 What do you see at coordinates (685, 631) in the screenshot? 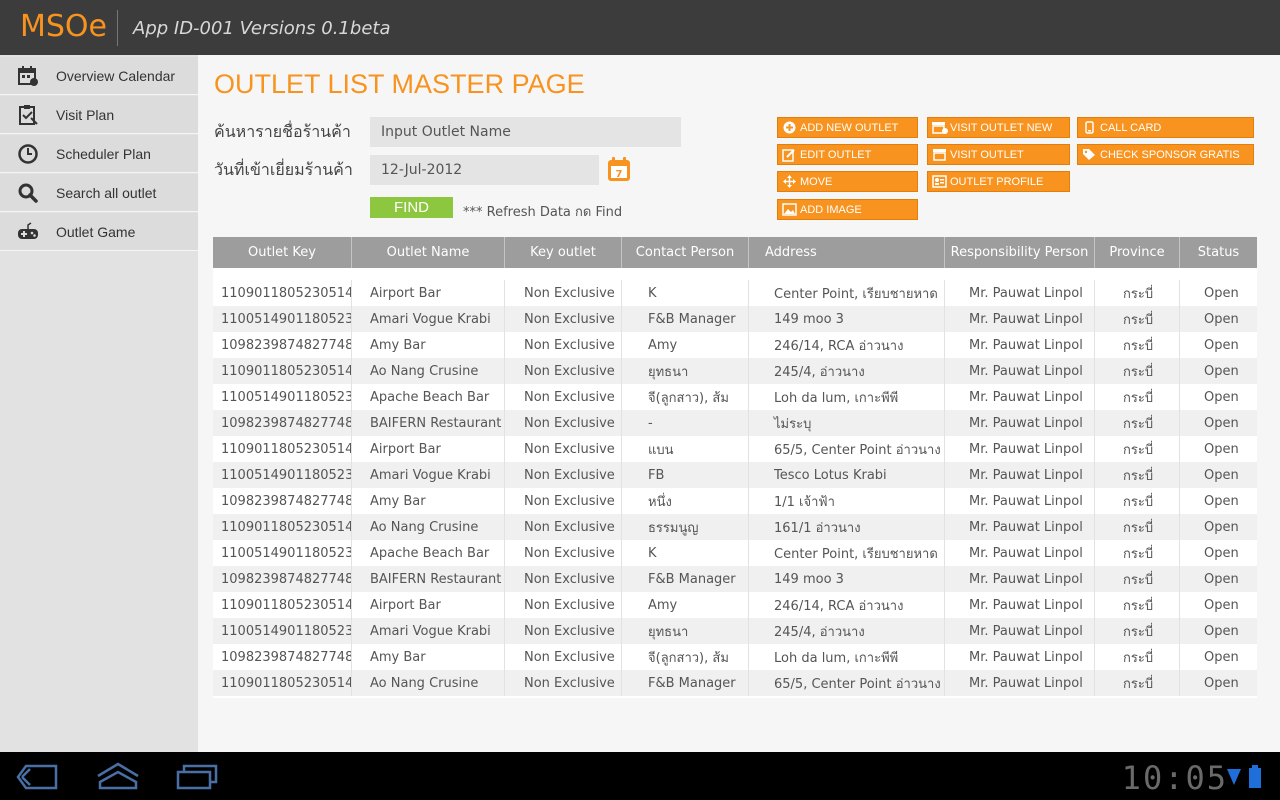
I see `cell-contact-person: ยุทธนา` at bounding box center [685, 631].